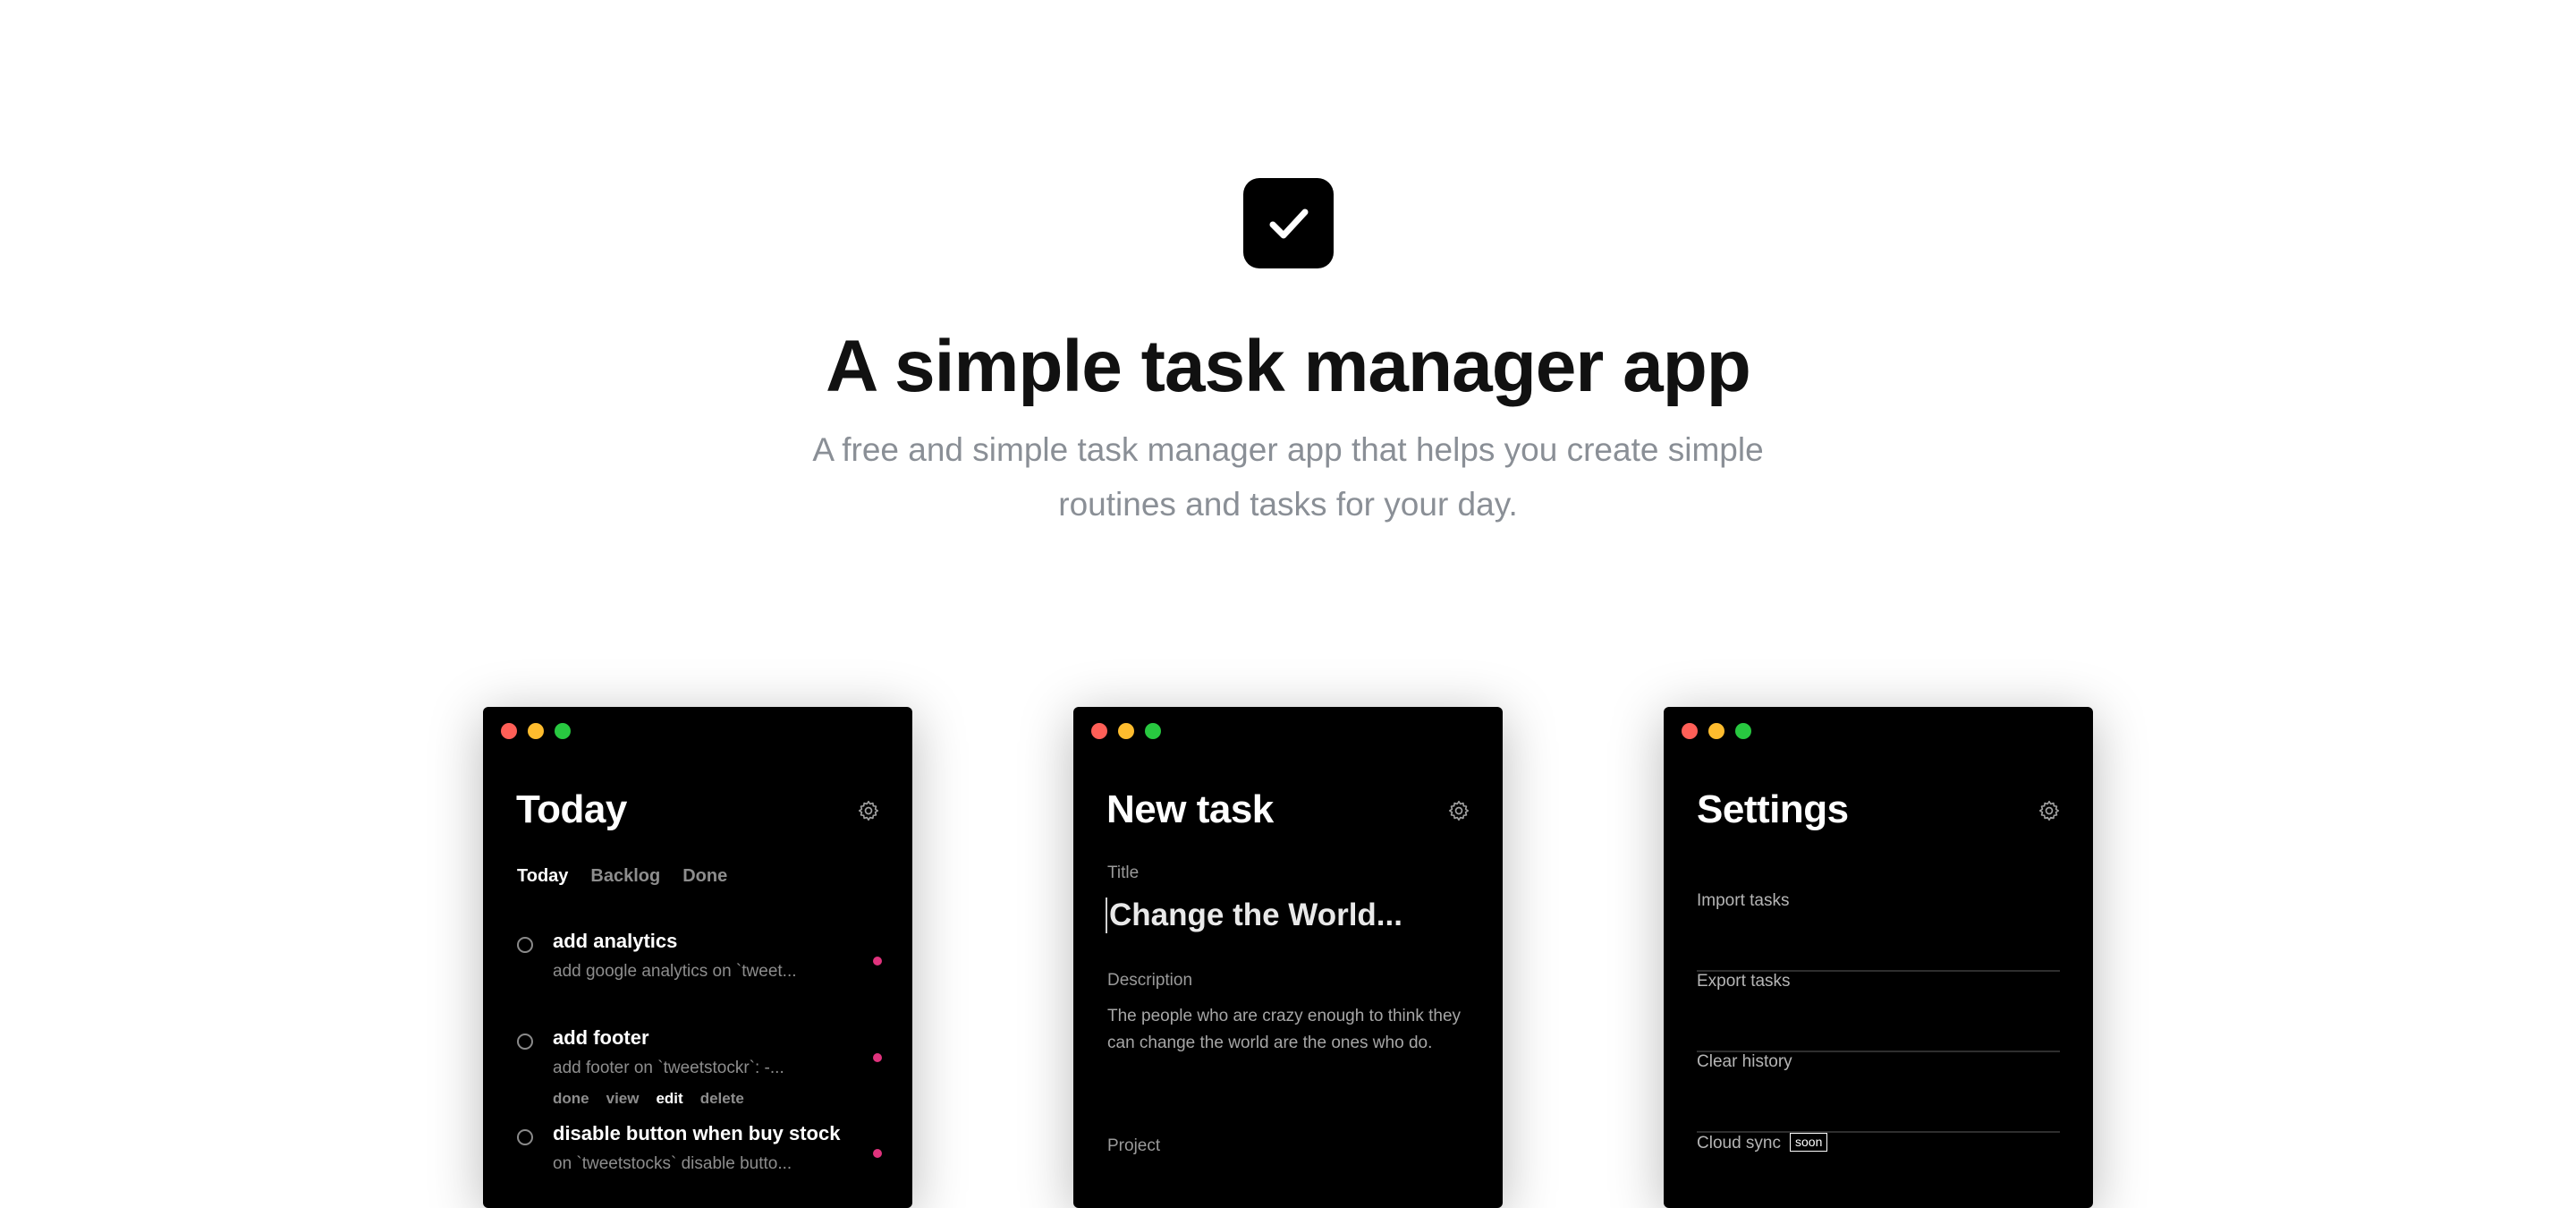  What do you see at coordinates (1743, 901) in the screenshot?
I see `setting-label: Import tasks` at bounding box center [1743, 901].